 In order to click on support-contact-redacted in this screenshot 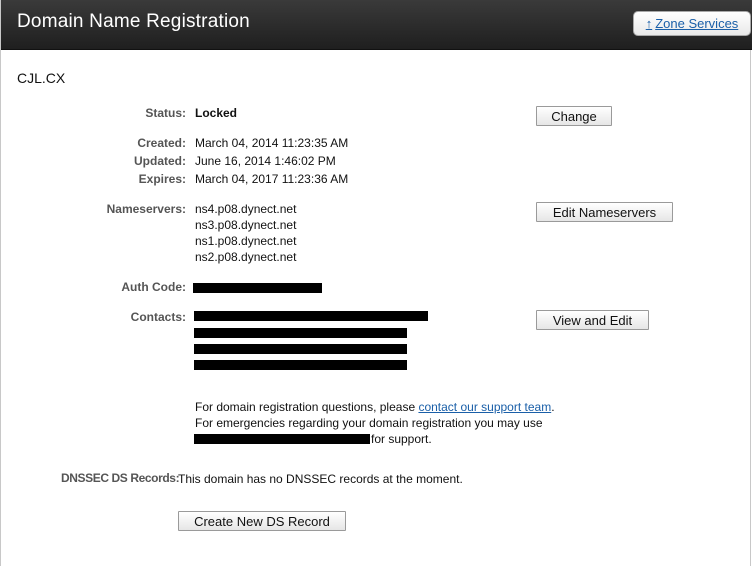, I will do `click(282, 439)`.